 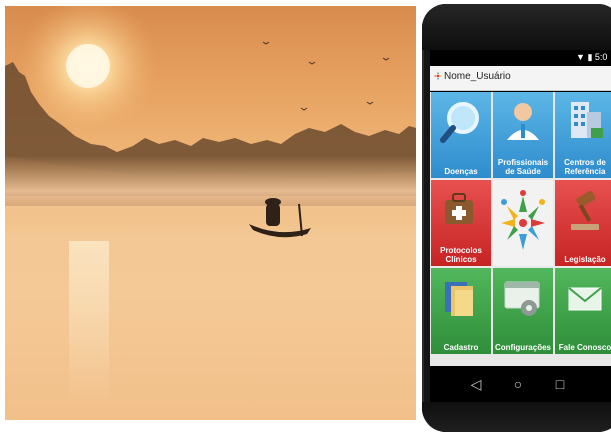 I want to click on status-bar: ▼ ▮ 5:0, so click(x=520, y=58).